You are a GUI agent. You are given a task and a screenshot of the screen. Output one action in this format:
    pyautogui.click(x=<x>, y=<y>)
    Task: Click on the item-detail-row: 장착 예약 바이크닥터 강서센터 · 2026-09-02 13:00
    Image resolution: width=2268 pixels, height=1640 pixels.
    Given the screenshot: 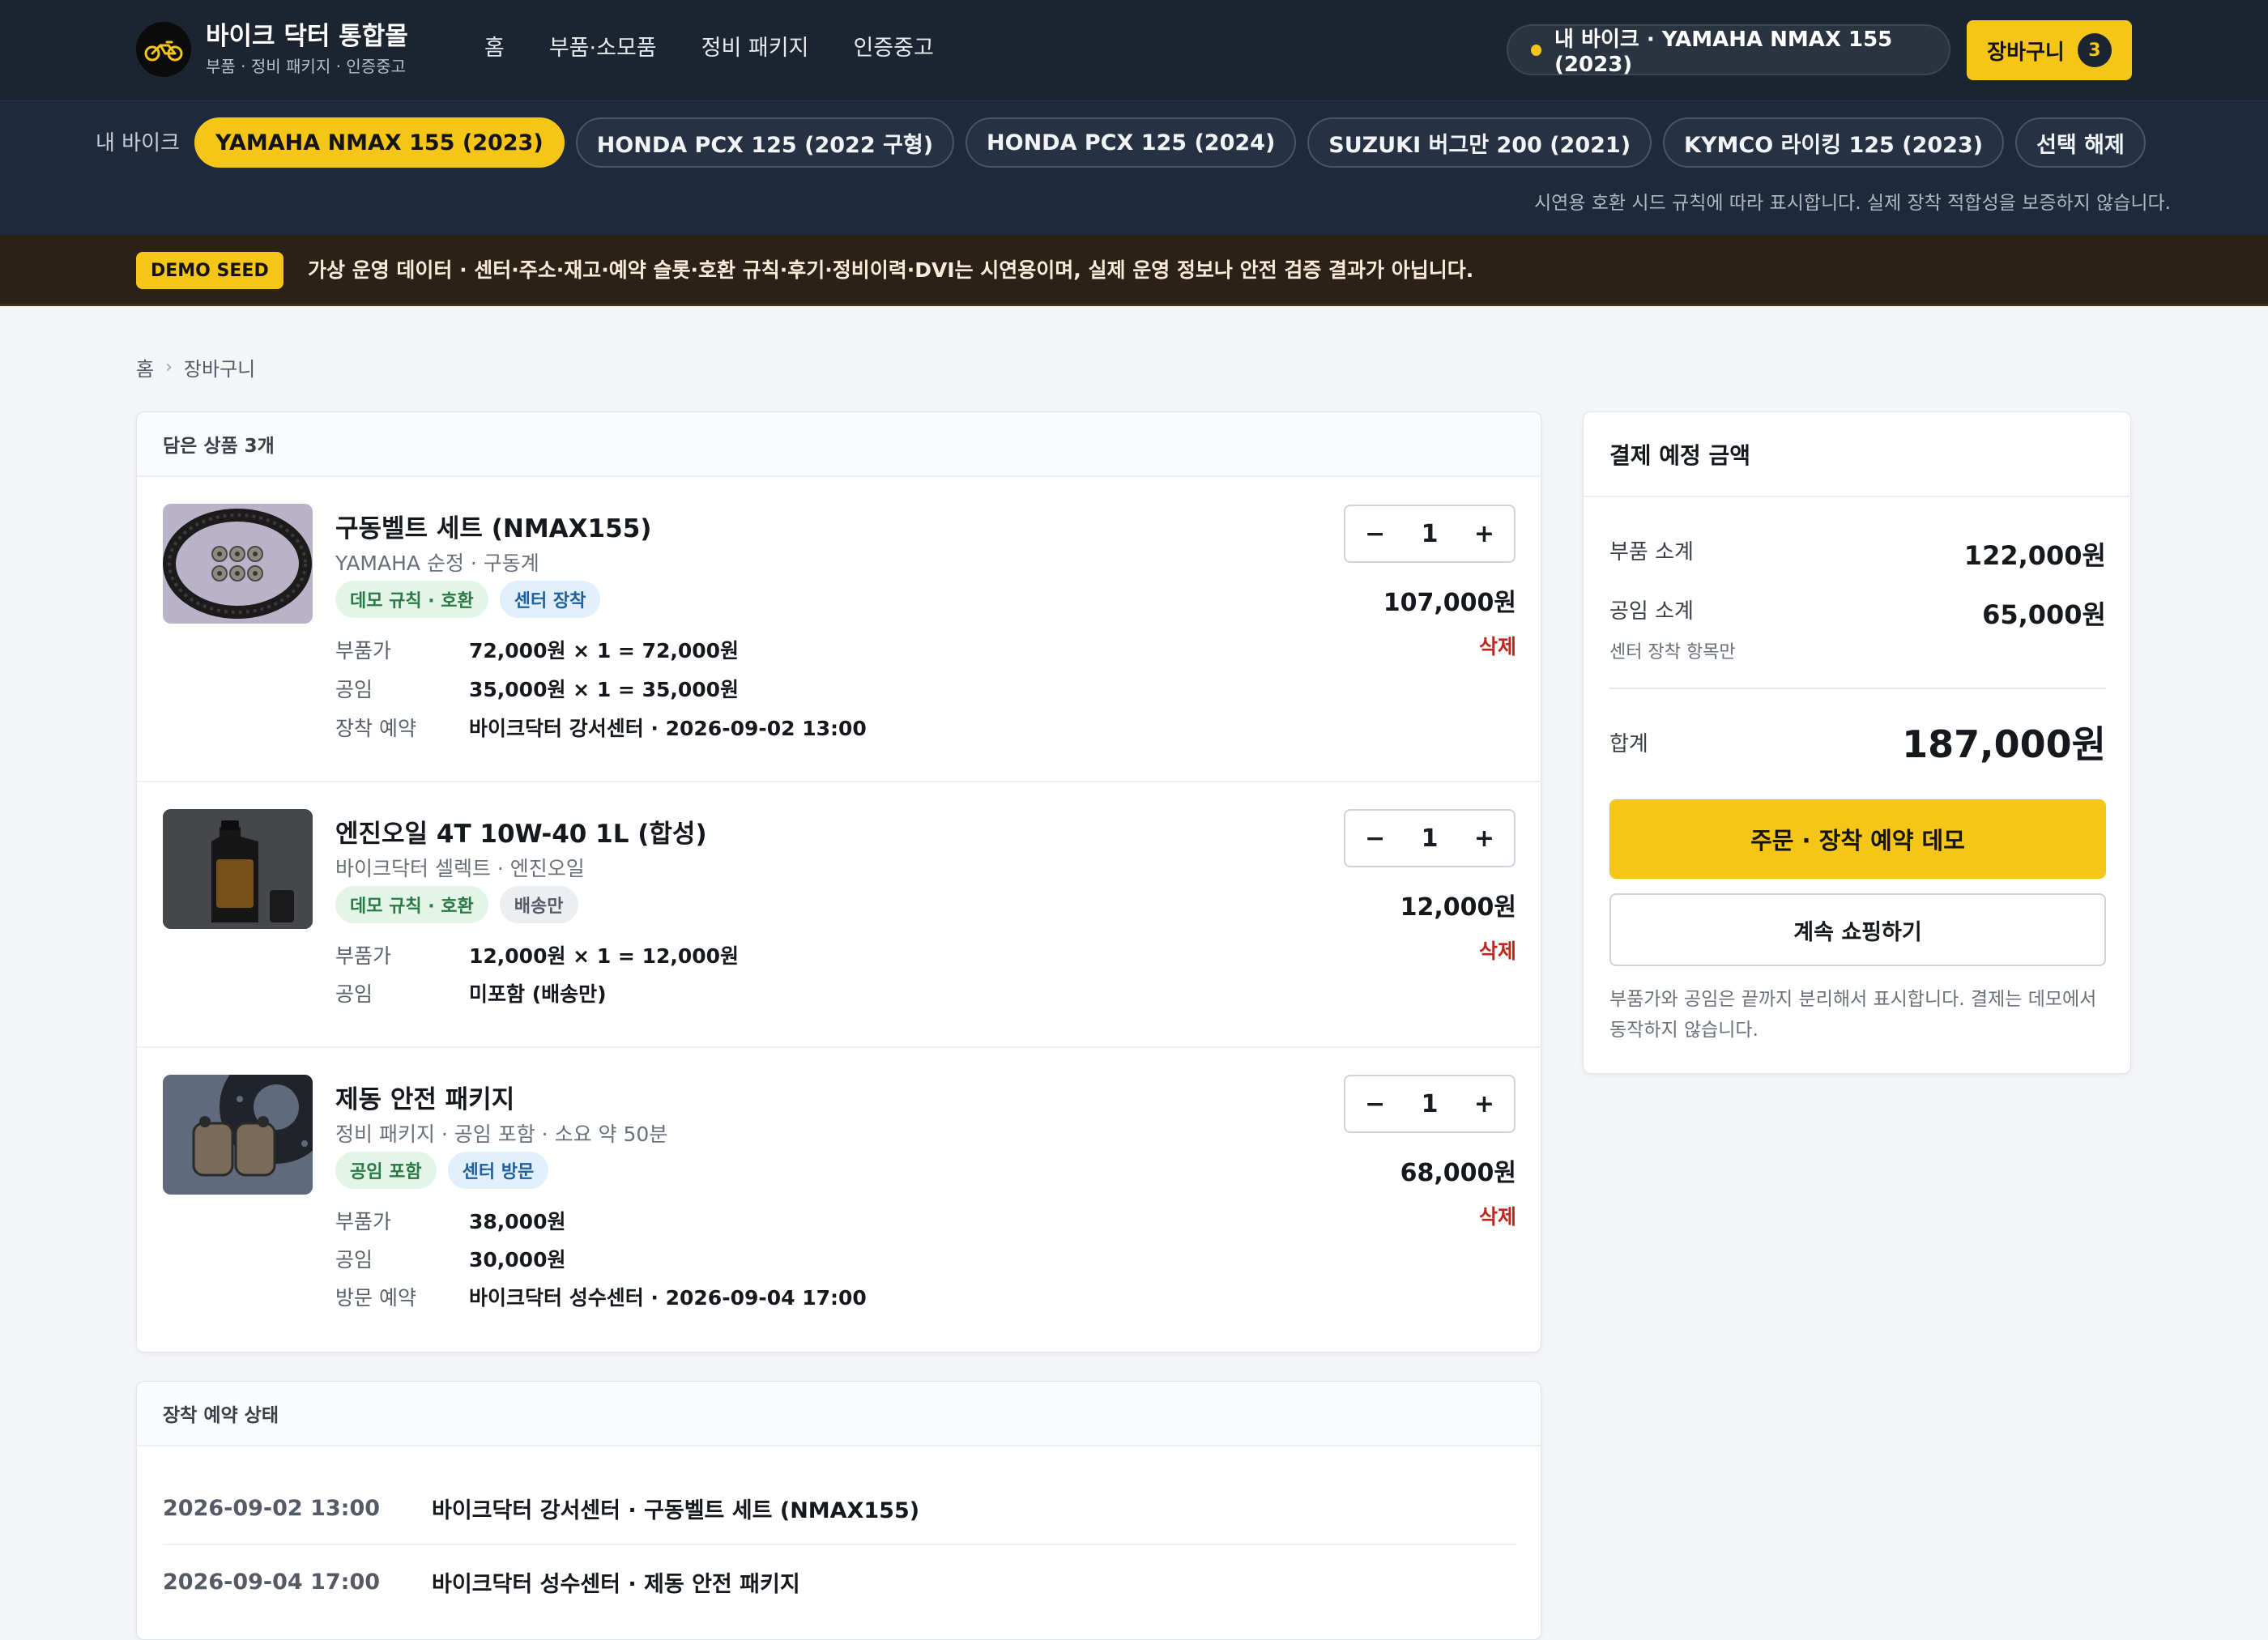 What is the action you would take?
    pyautogui.click(x=601, y=729)
    